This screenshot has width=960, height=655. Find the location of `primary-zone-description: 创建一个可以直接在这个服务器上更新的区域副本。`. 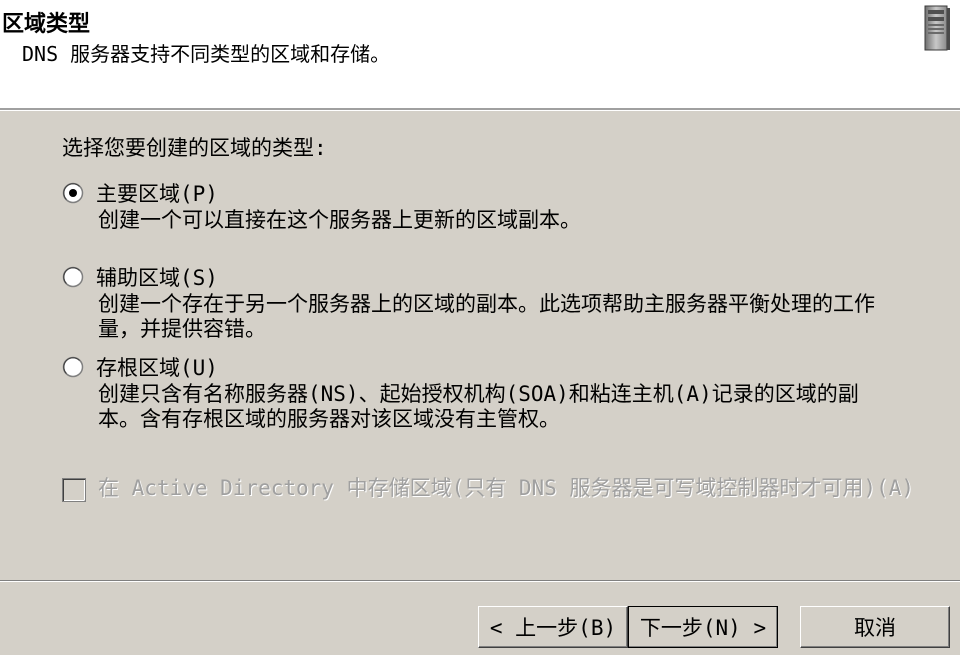

primary-zone-description: 创建一个可以直接在这个服务器上更新的区域副本。 is located at coordinates (339, 220).